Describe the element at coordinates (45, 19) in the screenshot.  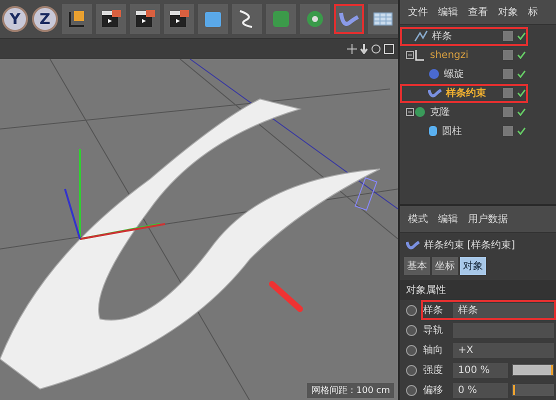
I see `axis-button: Z` at that location.